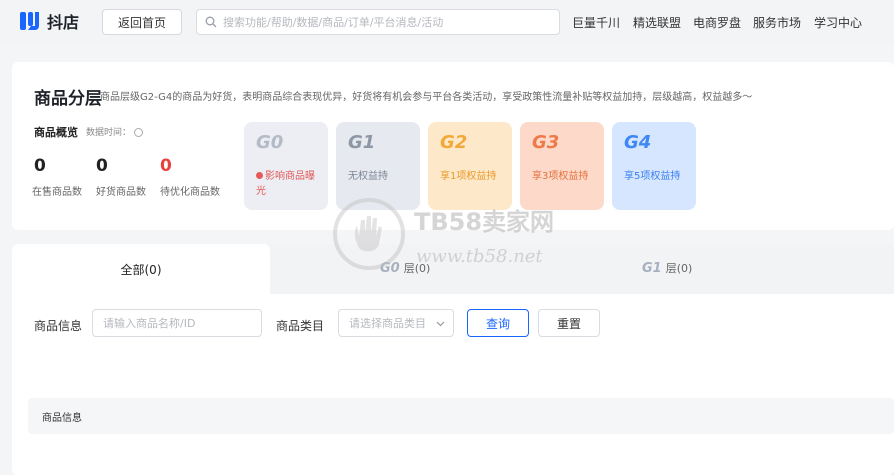  Describe the element at coordinates (638, 142) in the screenshot. I see `grade-name: G4` at that location.